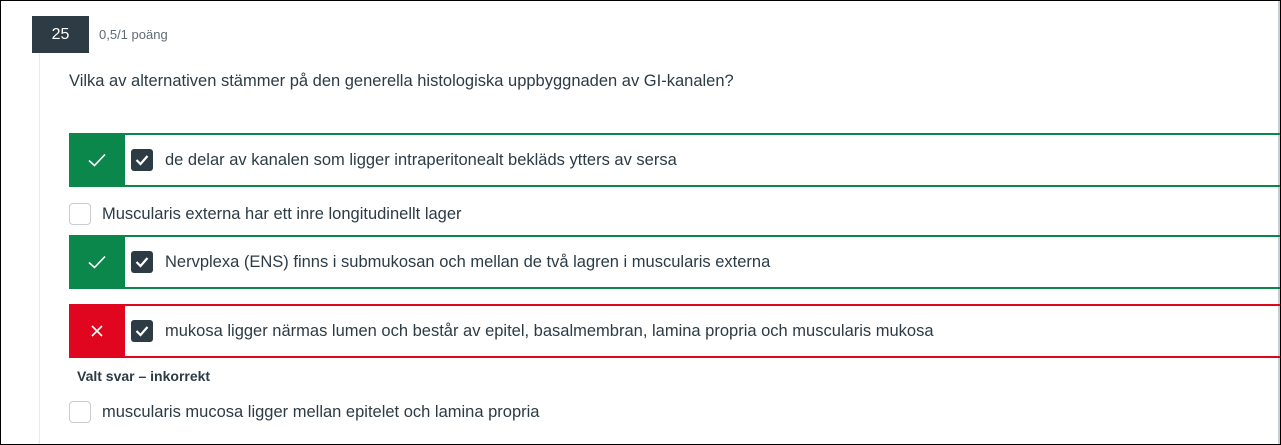  I want to click on question-number: 25, so click(60, 34).